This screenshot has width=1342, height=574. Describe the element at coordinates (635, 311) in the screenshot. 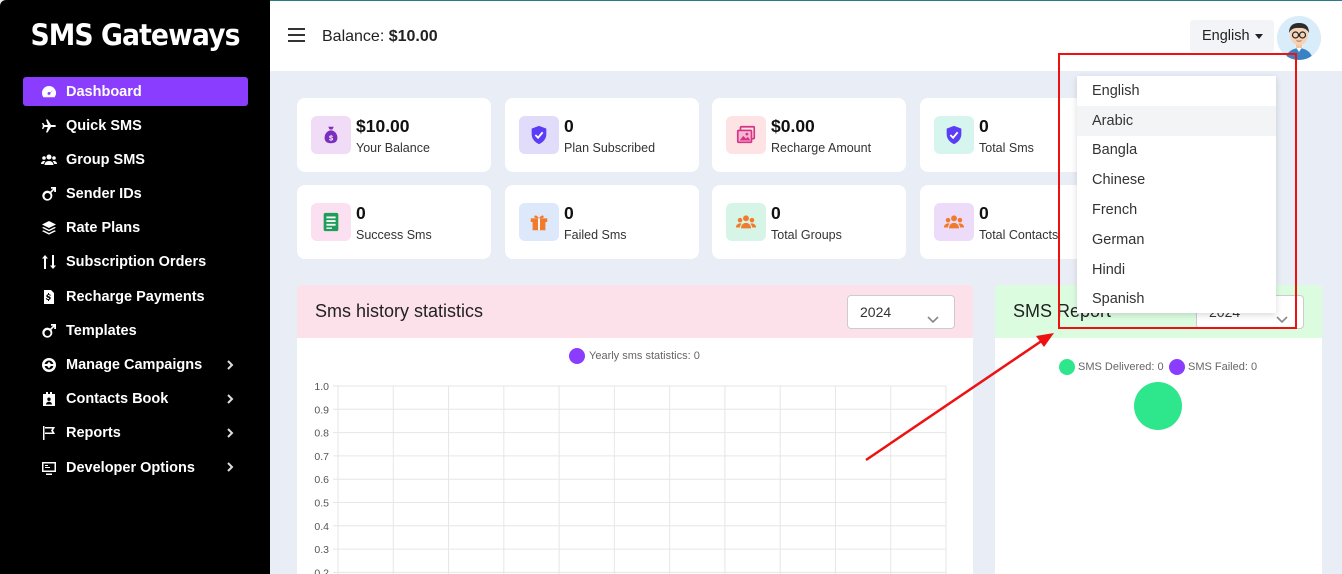

I see `sms-history-panel-header: Sms history statistics 2024` at that location.